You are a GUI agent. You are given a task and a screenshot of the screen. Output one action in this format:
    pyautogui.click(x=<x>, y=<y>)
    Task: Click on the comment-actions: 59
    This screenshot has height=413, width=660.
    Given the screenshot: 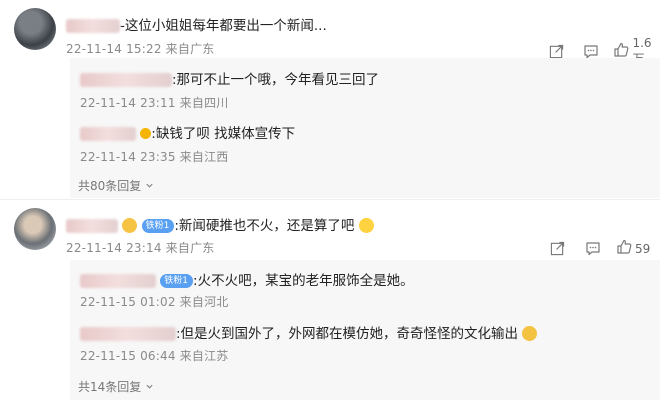 What is the action you would take?
    pyautogui.click(x=599, y=248)
    